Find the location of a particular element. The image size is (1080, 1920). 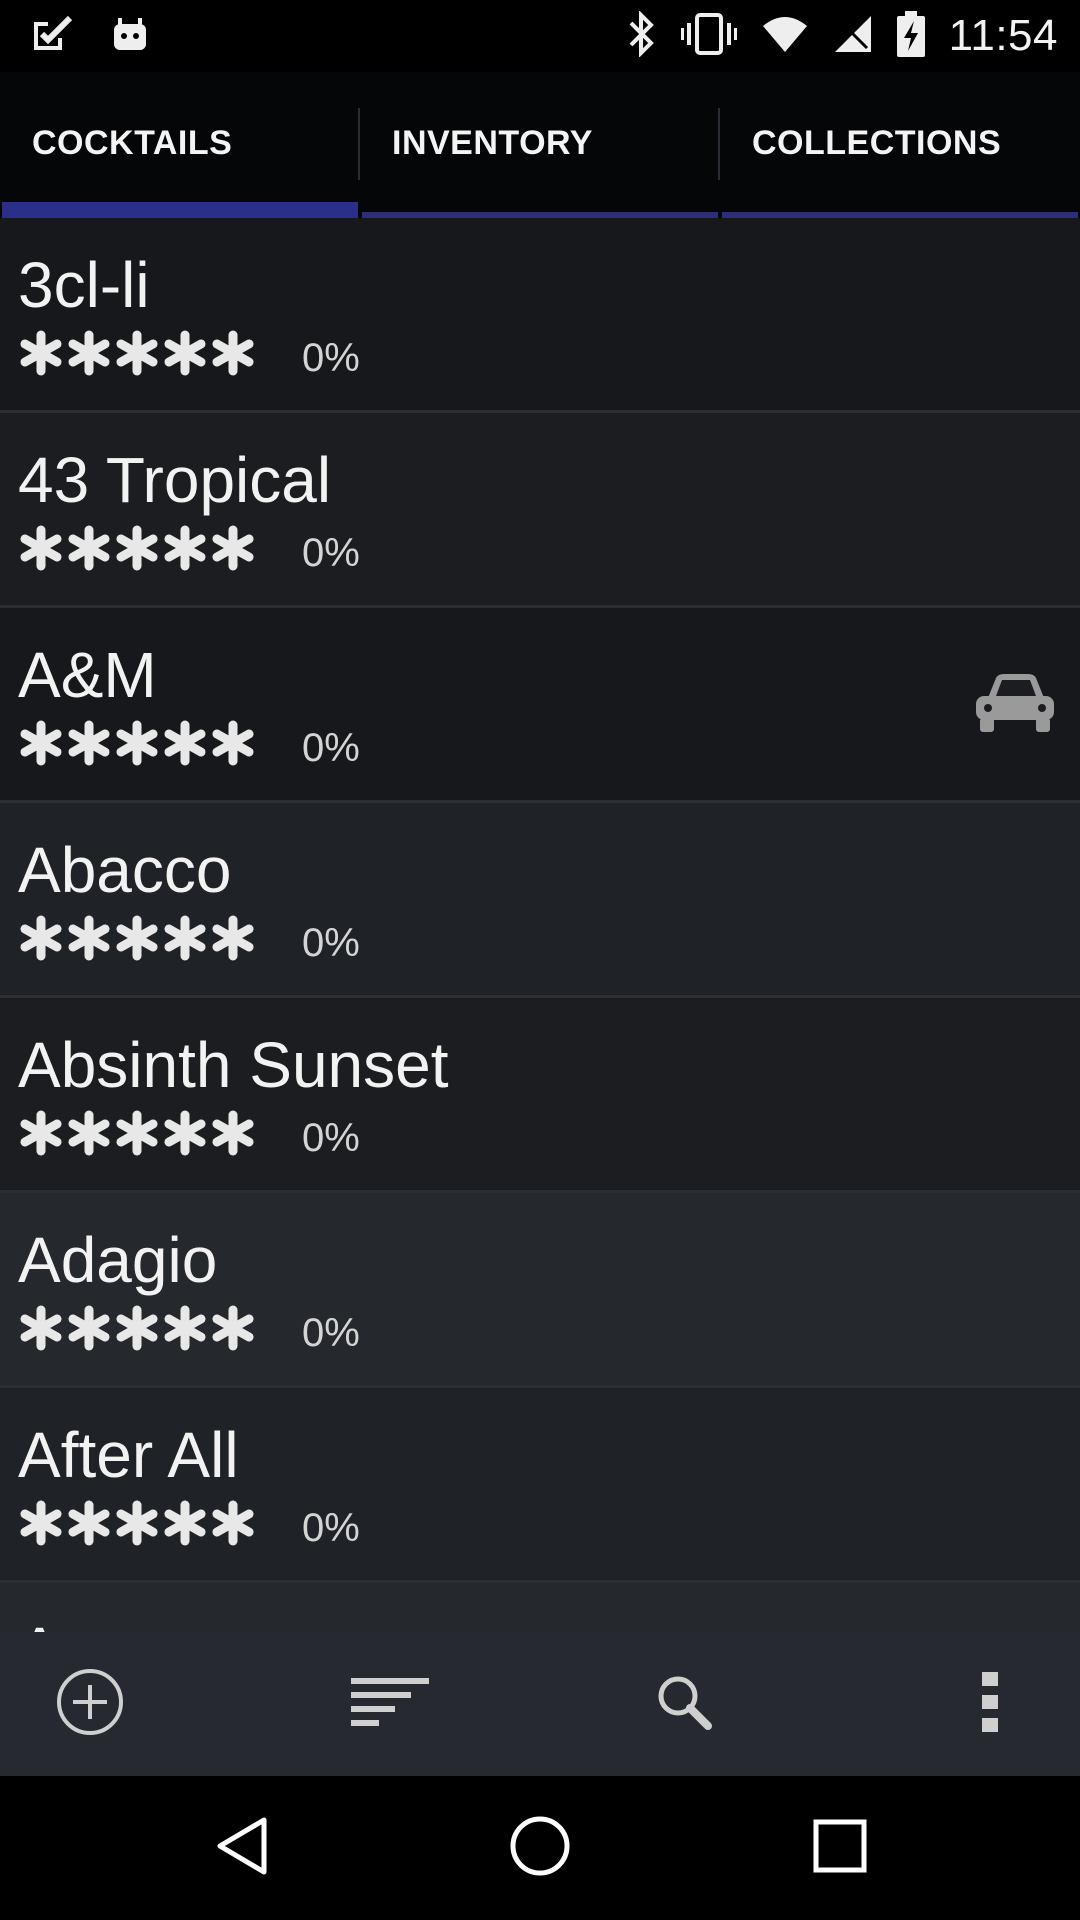

cocktail-row: A&M 0% is located at coordinates (540, 705).